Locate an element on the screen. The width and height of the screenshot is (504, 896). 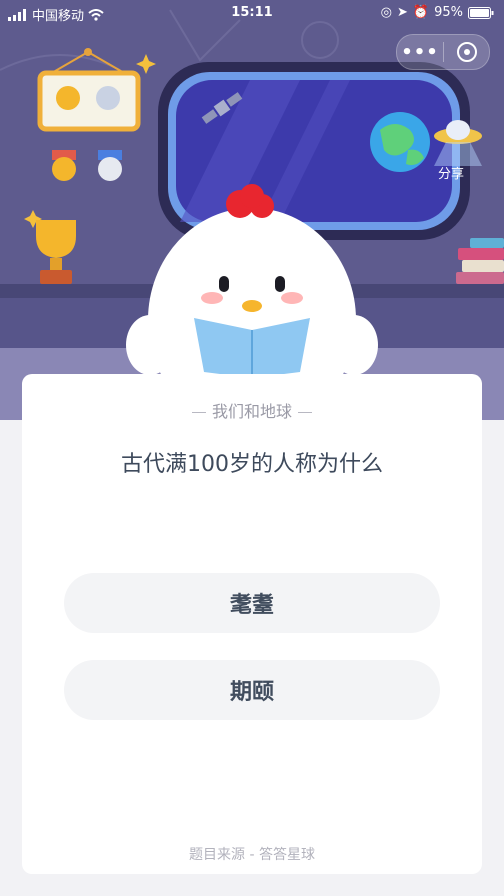
earth-icon is located at coordinates (400, 142).